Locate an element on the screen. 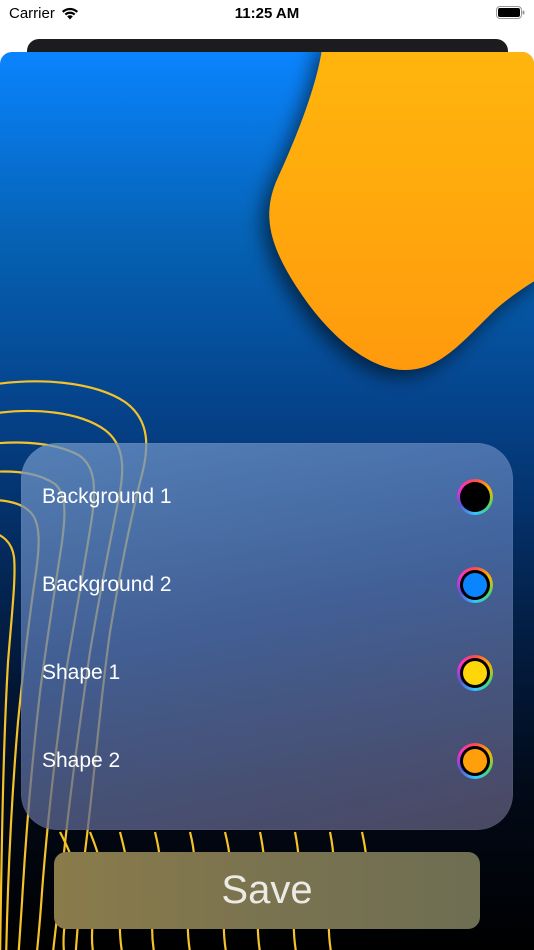 This screenshot has width=534, height=950. setting-label: Shape 2 is located at coordinates (81, 760).